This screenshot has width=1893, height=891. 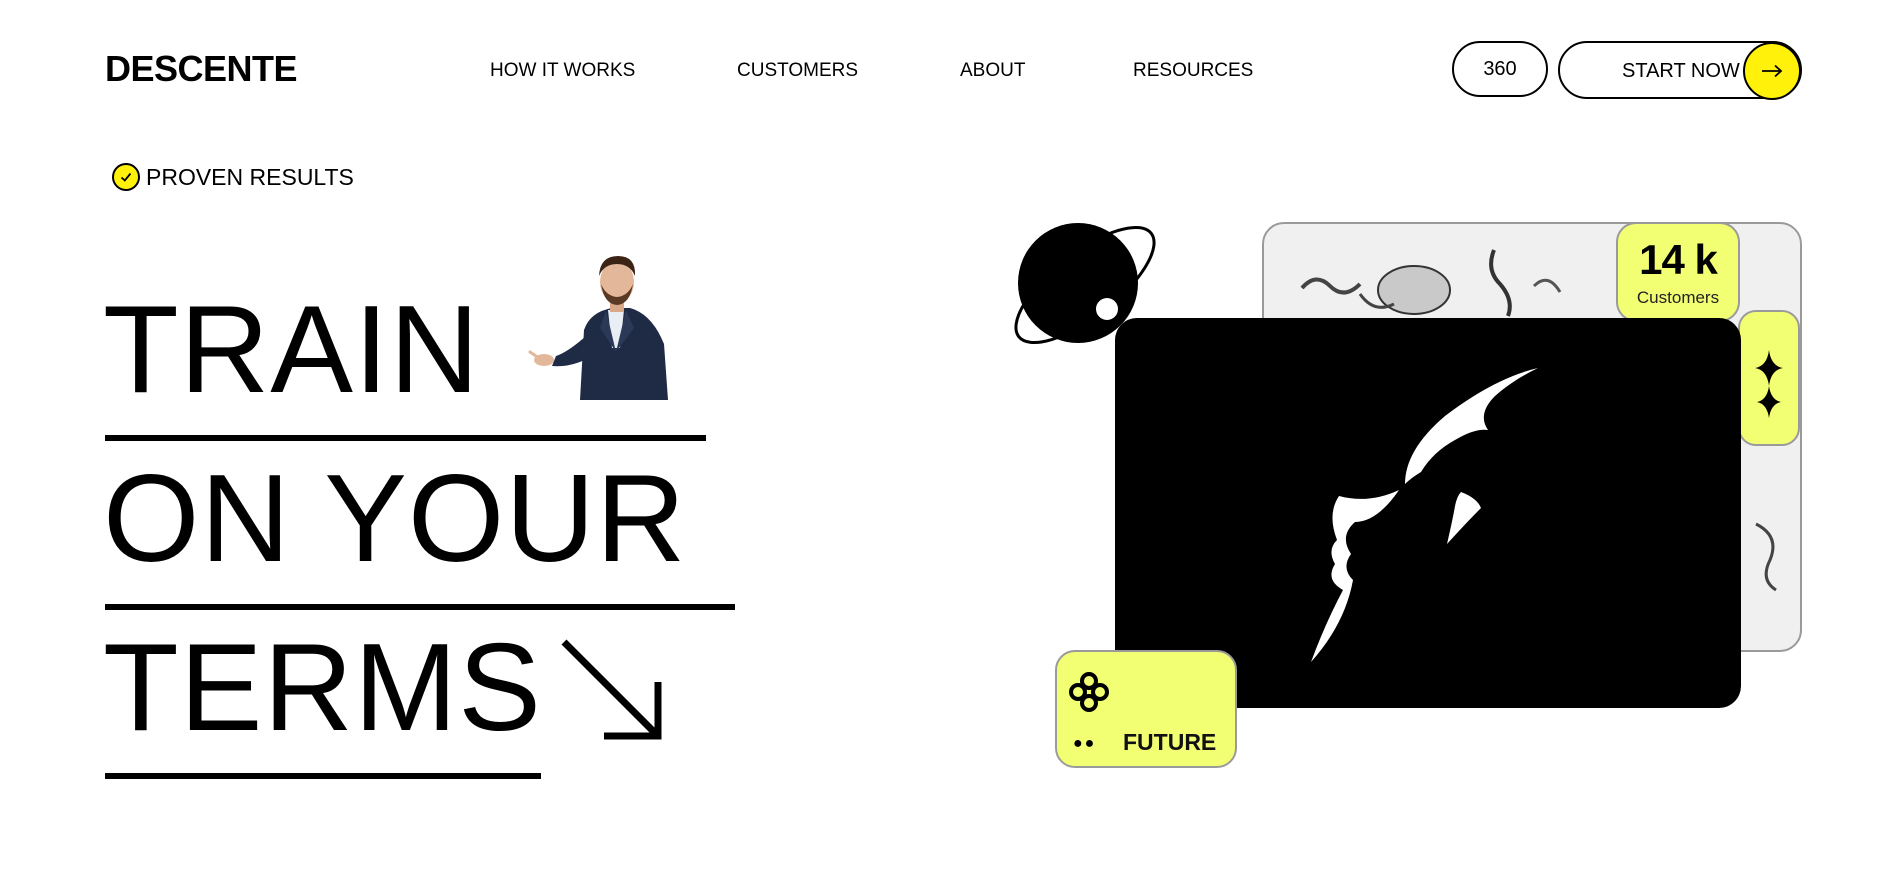 What do you see at coordinates (126, 177) in the screenshot?
I see `check-circle-icon` at bounding box center [126, 177].